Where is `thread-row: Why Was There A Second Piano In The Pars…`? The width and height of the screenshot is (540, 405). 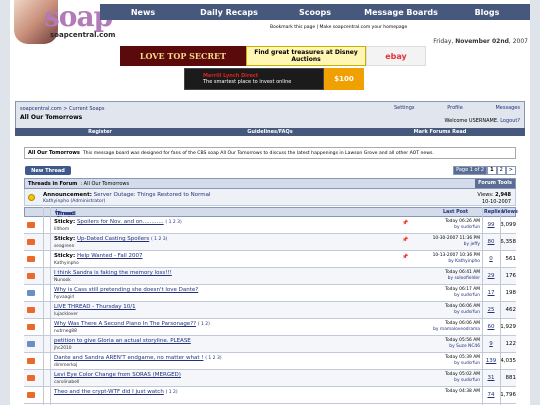 thread-row: Why Was There A Second Piano In The Pars… is located at coordinates (270, 327).